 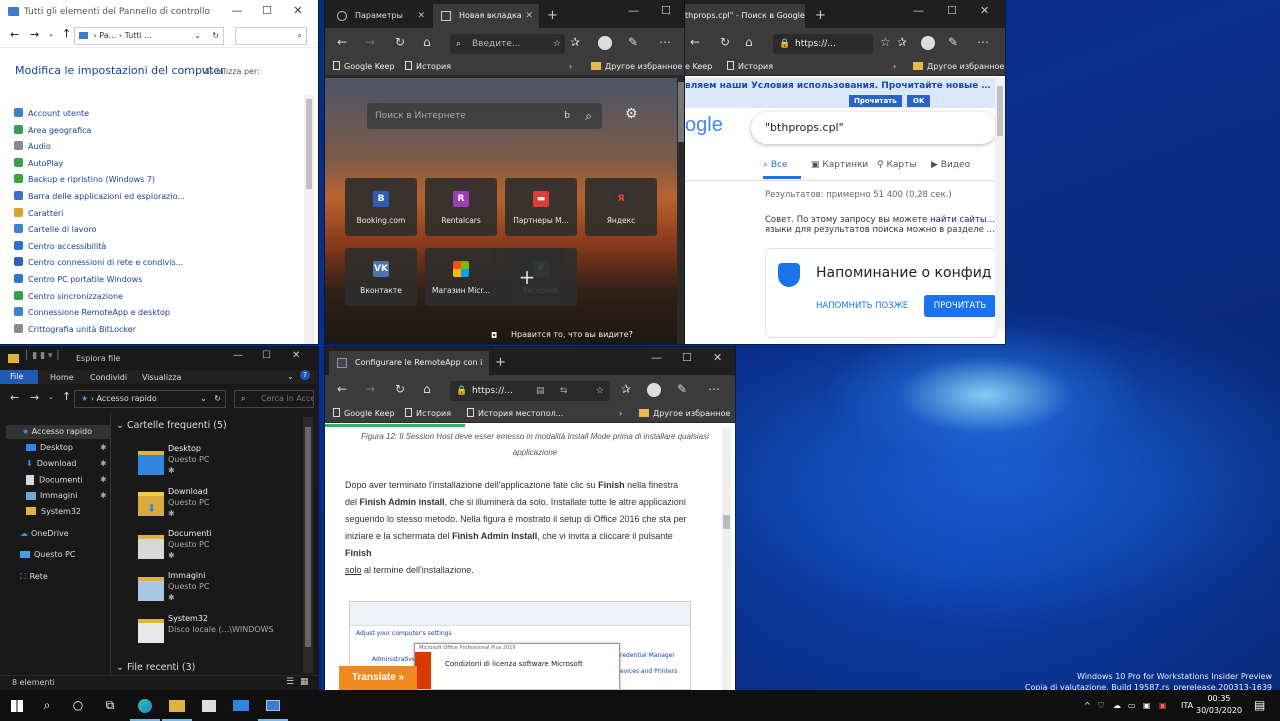 I want to click on pictures-folder-icon, so click(x=151, y=589).